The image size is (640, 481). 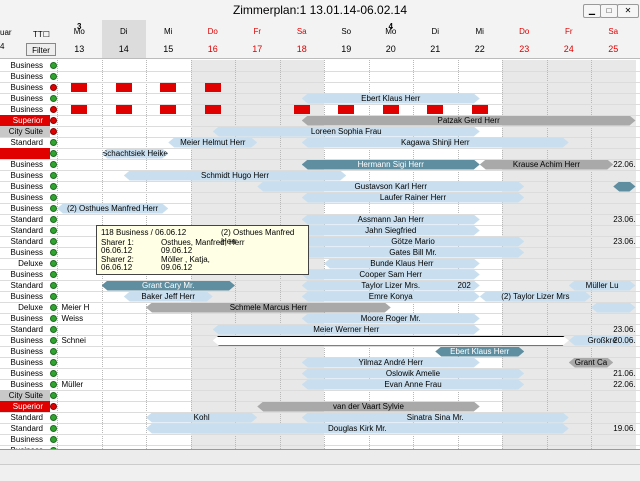 What do you see at coordinates (480, 39) in the screenshot?
I see `day-header-22: Mi 22` at bounding box center [480, 39].